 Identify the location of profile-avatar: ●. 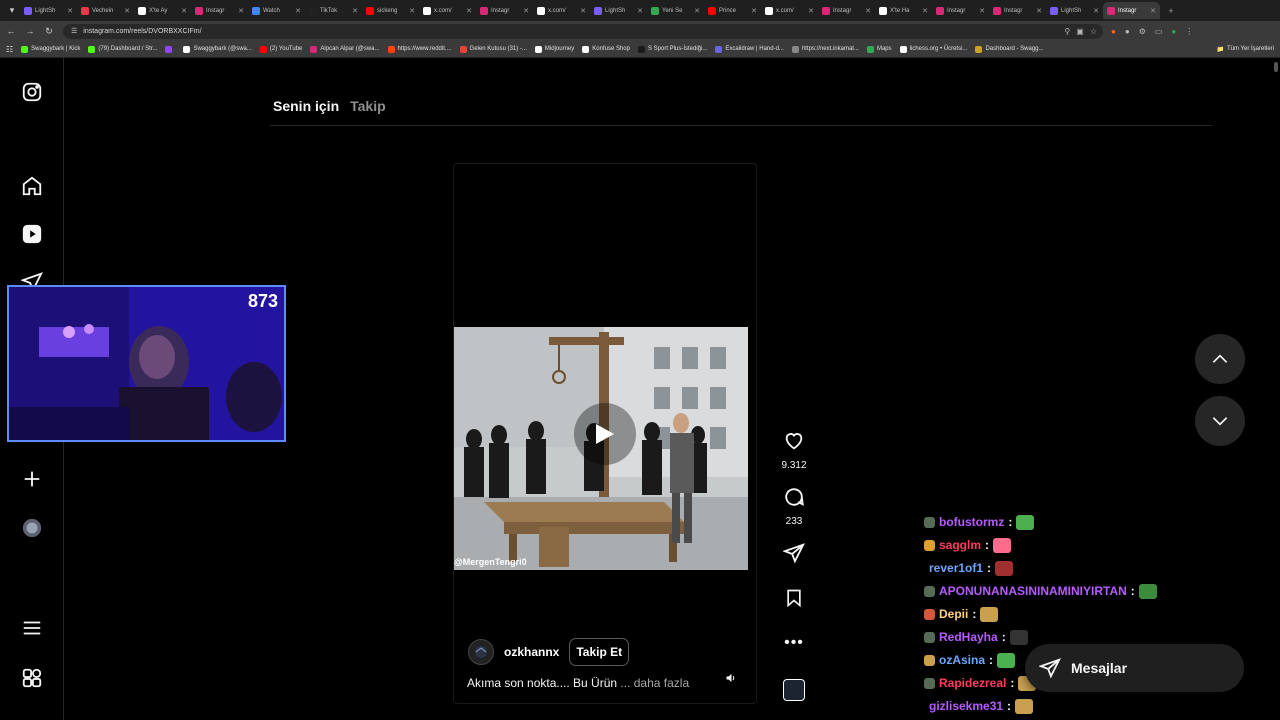
(1173, 31).